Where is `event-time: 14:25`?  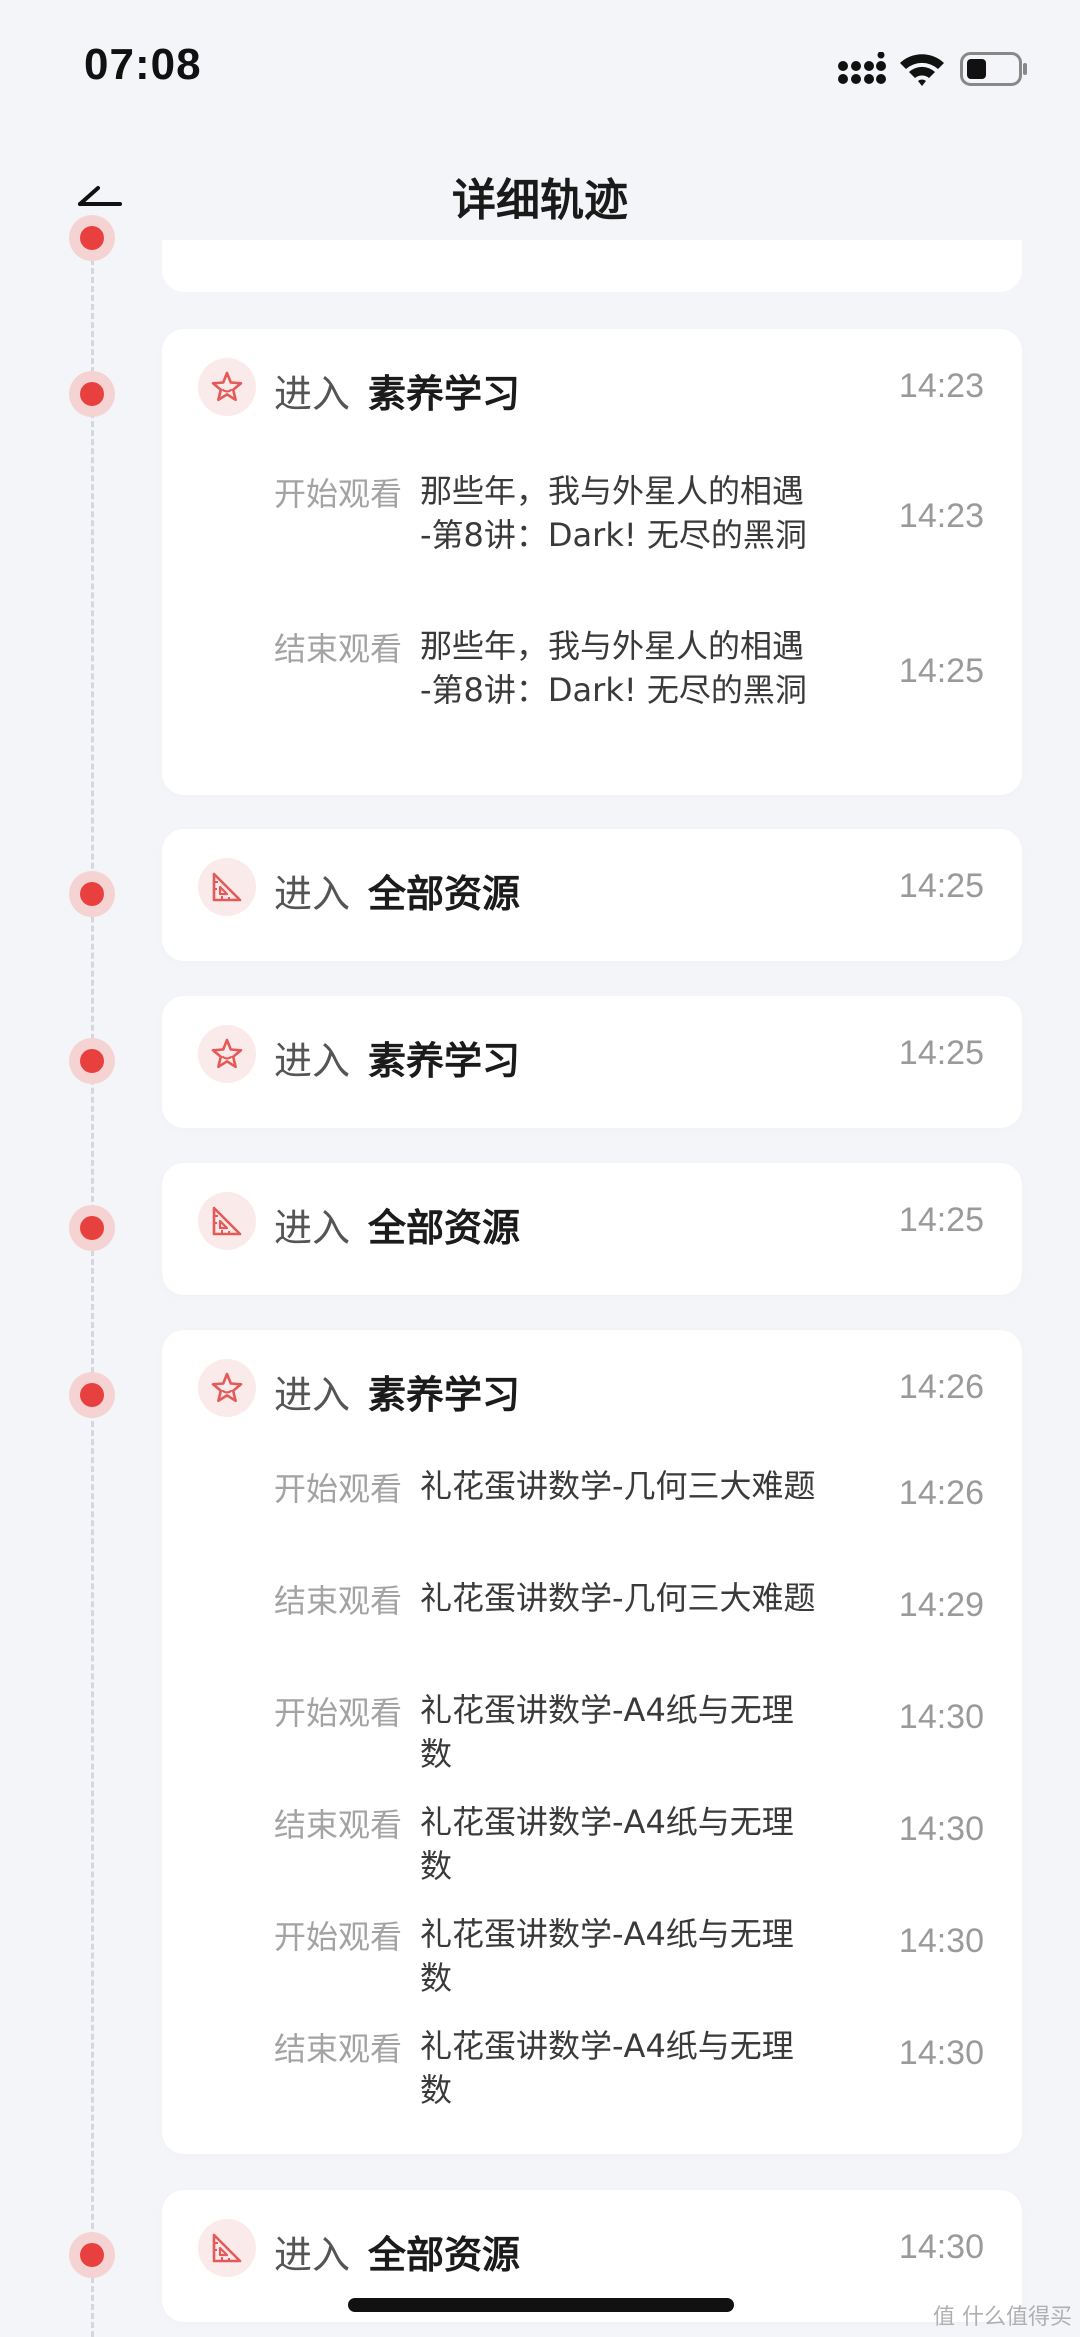 event-time: 14:25 is located at coordinates (941, 671).